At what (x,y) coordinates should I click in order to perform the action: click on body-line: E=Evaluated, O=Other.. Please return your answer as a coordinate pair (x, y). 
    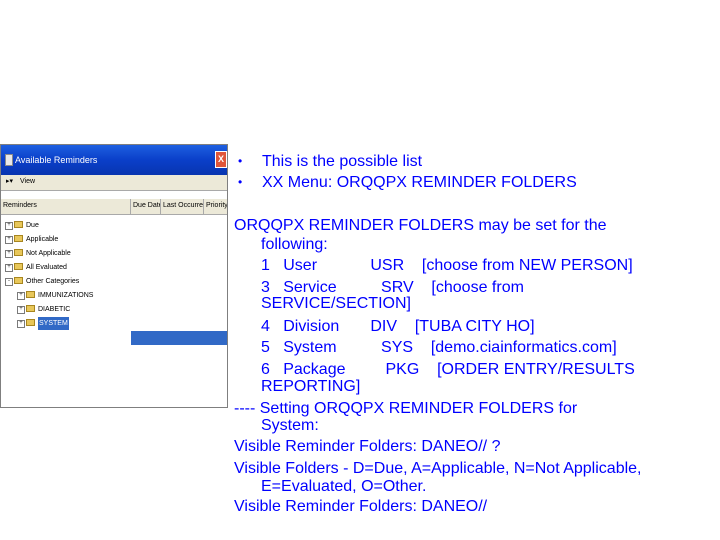
    Looking at the image, I should click on (344, 486).